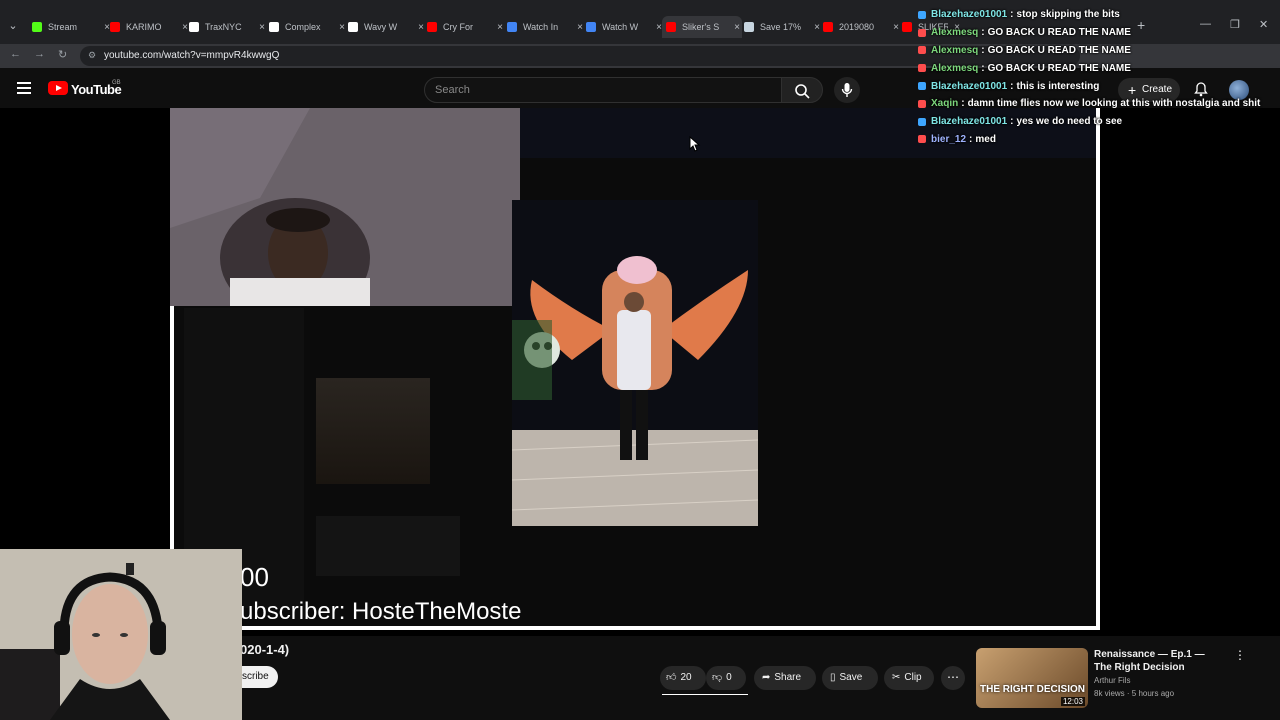 This screenshot has width=1280, height=720. Describe the element at coordinates (1032, 678) in the screenshot. I see `recommended-video-thumbnail: THE RIGHT DECISION 12:03` at that location.